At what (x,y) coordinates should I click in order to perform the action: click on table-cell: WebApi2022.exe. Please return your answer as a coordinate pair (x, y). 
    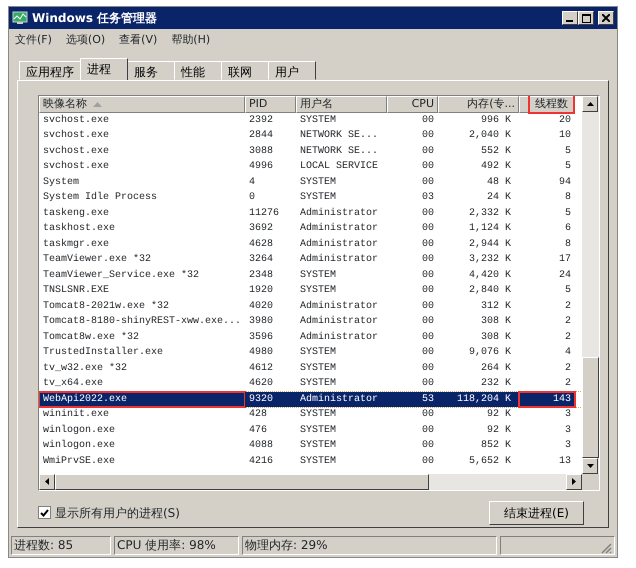
    Looking at the image, I should click on (142, 399).